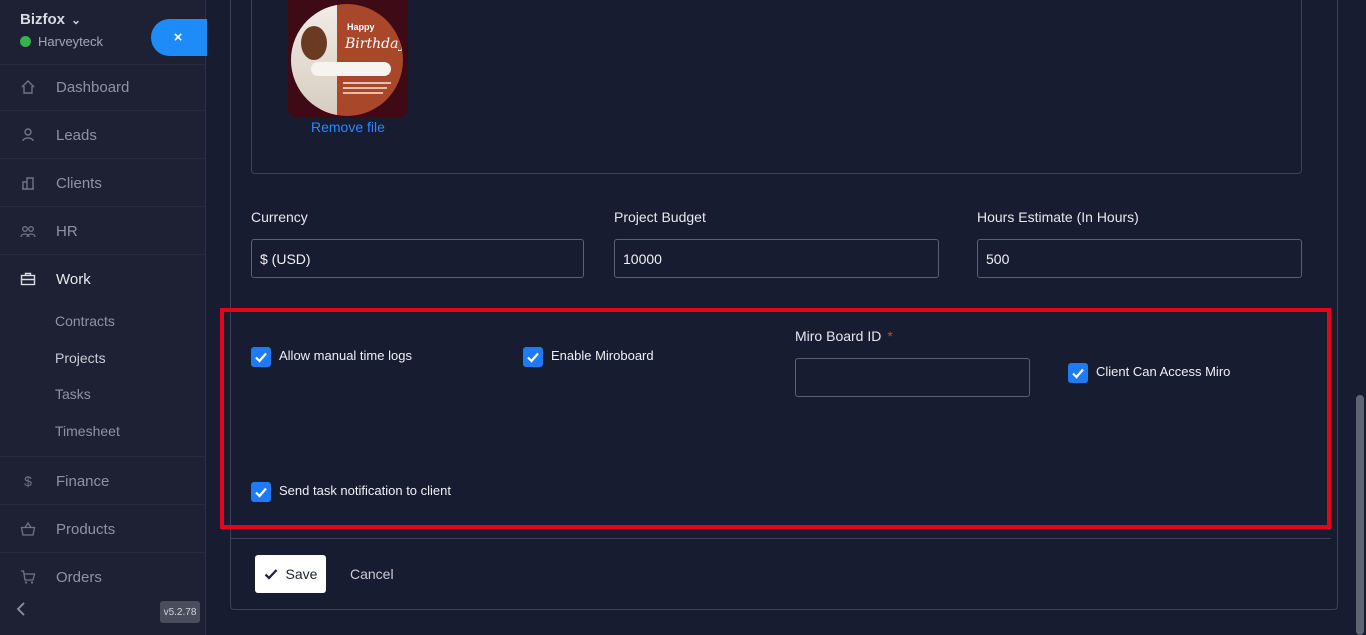  I want to click on budget-value: 10000, so click(642, 258).